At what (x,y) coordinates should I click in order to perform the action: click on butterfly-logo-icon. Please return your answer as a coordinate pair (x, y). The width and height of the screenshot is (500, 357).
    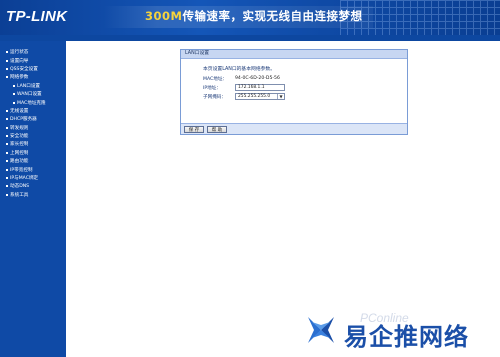
    Looking at the image, I should click on (321, 330).